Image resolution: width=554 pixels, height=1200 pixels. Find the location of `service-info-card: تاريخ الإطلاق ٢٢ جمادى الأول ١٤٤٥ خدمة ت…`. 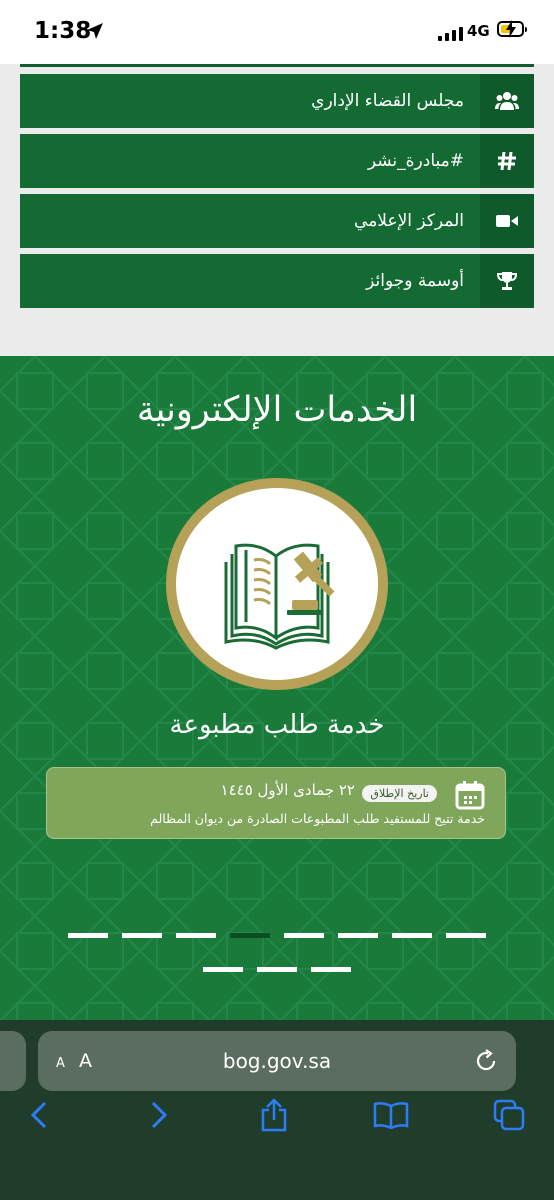

service-info-card: تاريخ الإطلاق ٢٢ جمادى الأول ١٤٤٥ خدمة ت… is located at coordinates (276, 803).